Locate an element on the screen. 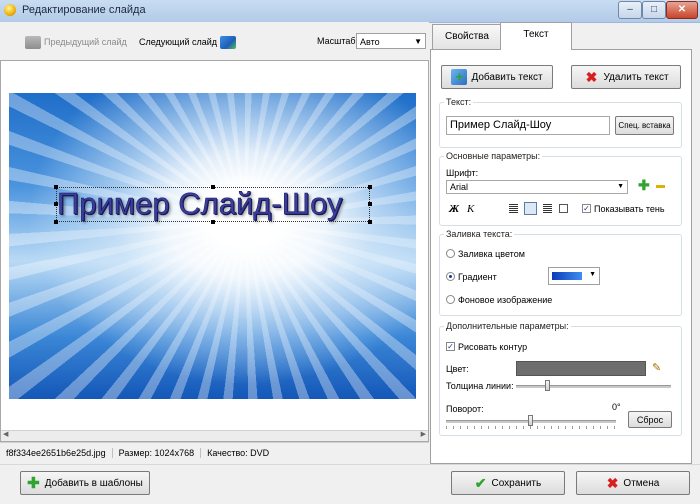 The width and height of the screenshot is (700, 504). basic-params-title: Основные параметры: is located at coordinates (493, 156).